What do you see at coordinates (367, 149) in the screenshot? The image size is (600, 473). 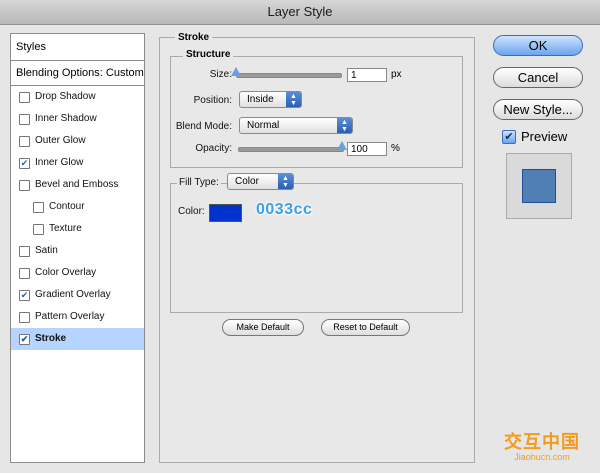 I see `opacity-input: 100` at bounding box center [367, 149].